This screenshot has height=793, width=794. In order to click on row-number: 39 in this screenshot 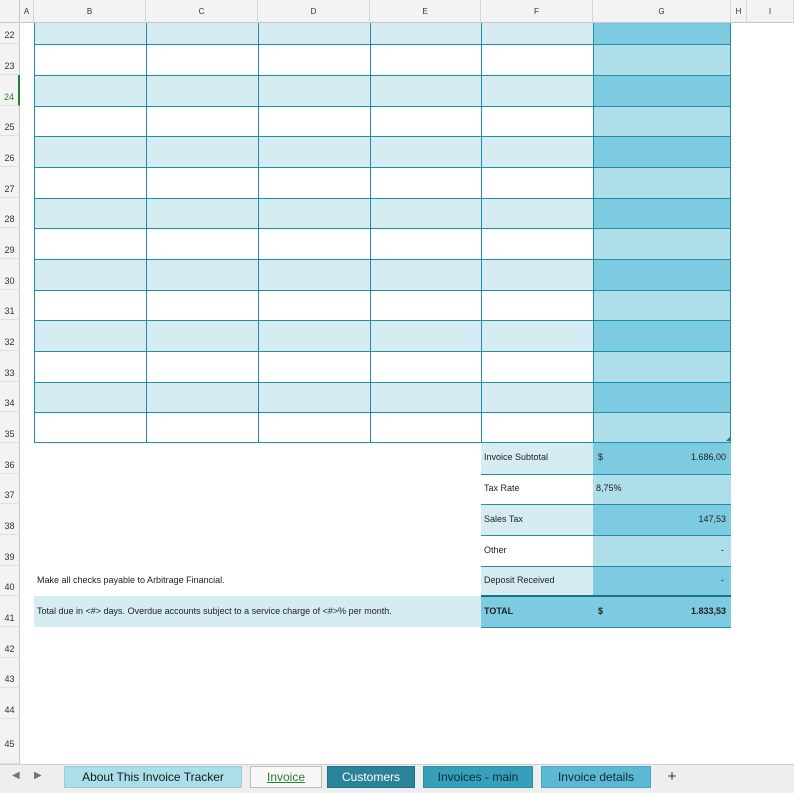, I will do `click(9, 557)`.